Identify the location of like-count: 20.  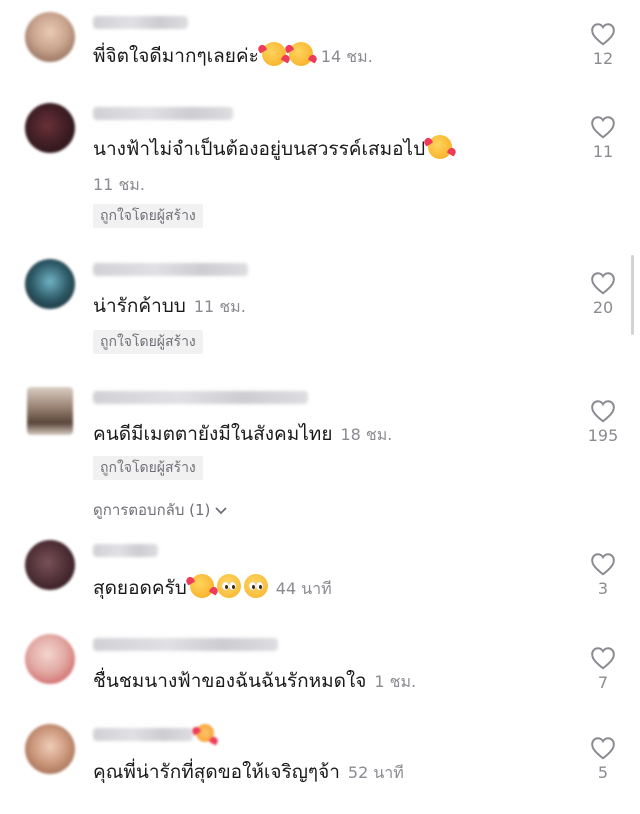
(603, 307).